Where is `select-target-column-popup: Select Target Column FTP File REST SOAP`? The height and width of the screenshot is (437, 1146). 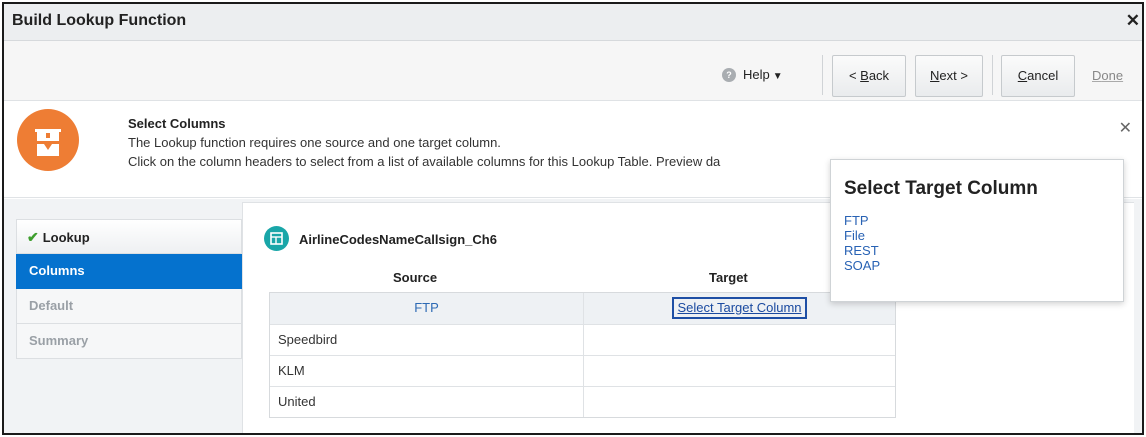
select-target-column-popup: Select Target Column FTP File REST SOAP is located at coordinates (977, 230).